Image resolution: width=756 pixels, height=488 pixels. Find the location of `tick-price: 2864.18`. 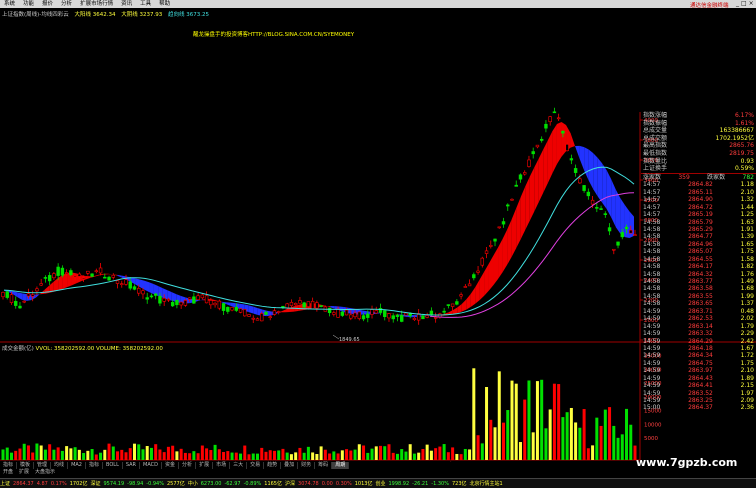

tick-price: 2864.18 is located at coordinates (700, 348).